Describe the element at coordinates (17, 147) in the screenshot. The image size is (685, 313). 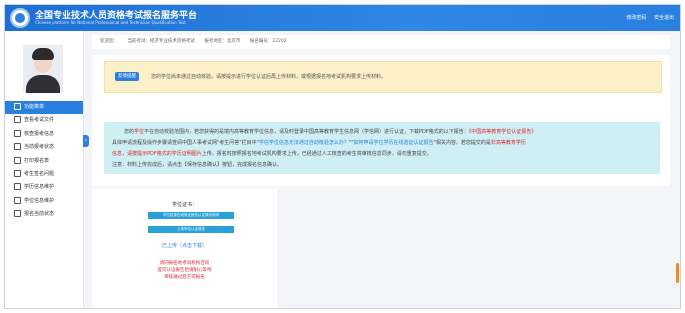
I see `status-icon` at that location.